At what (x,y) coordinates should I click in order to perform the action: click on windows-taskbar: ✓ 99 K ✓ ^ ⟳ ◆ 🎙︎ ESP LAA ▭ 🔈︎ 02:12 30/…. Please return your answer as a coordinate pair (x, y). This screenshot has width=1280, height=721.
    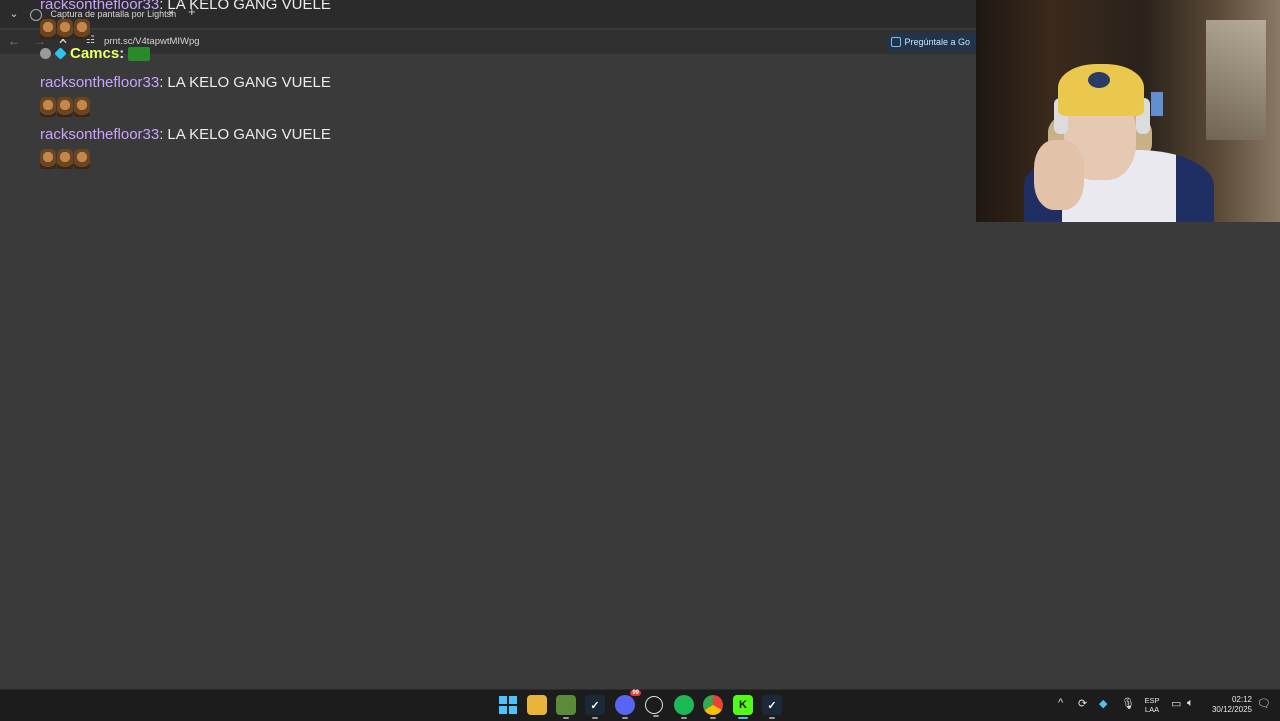
    Looking at the image, I should click on (640, 705).